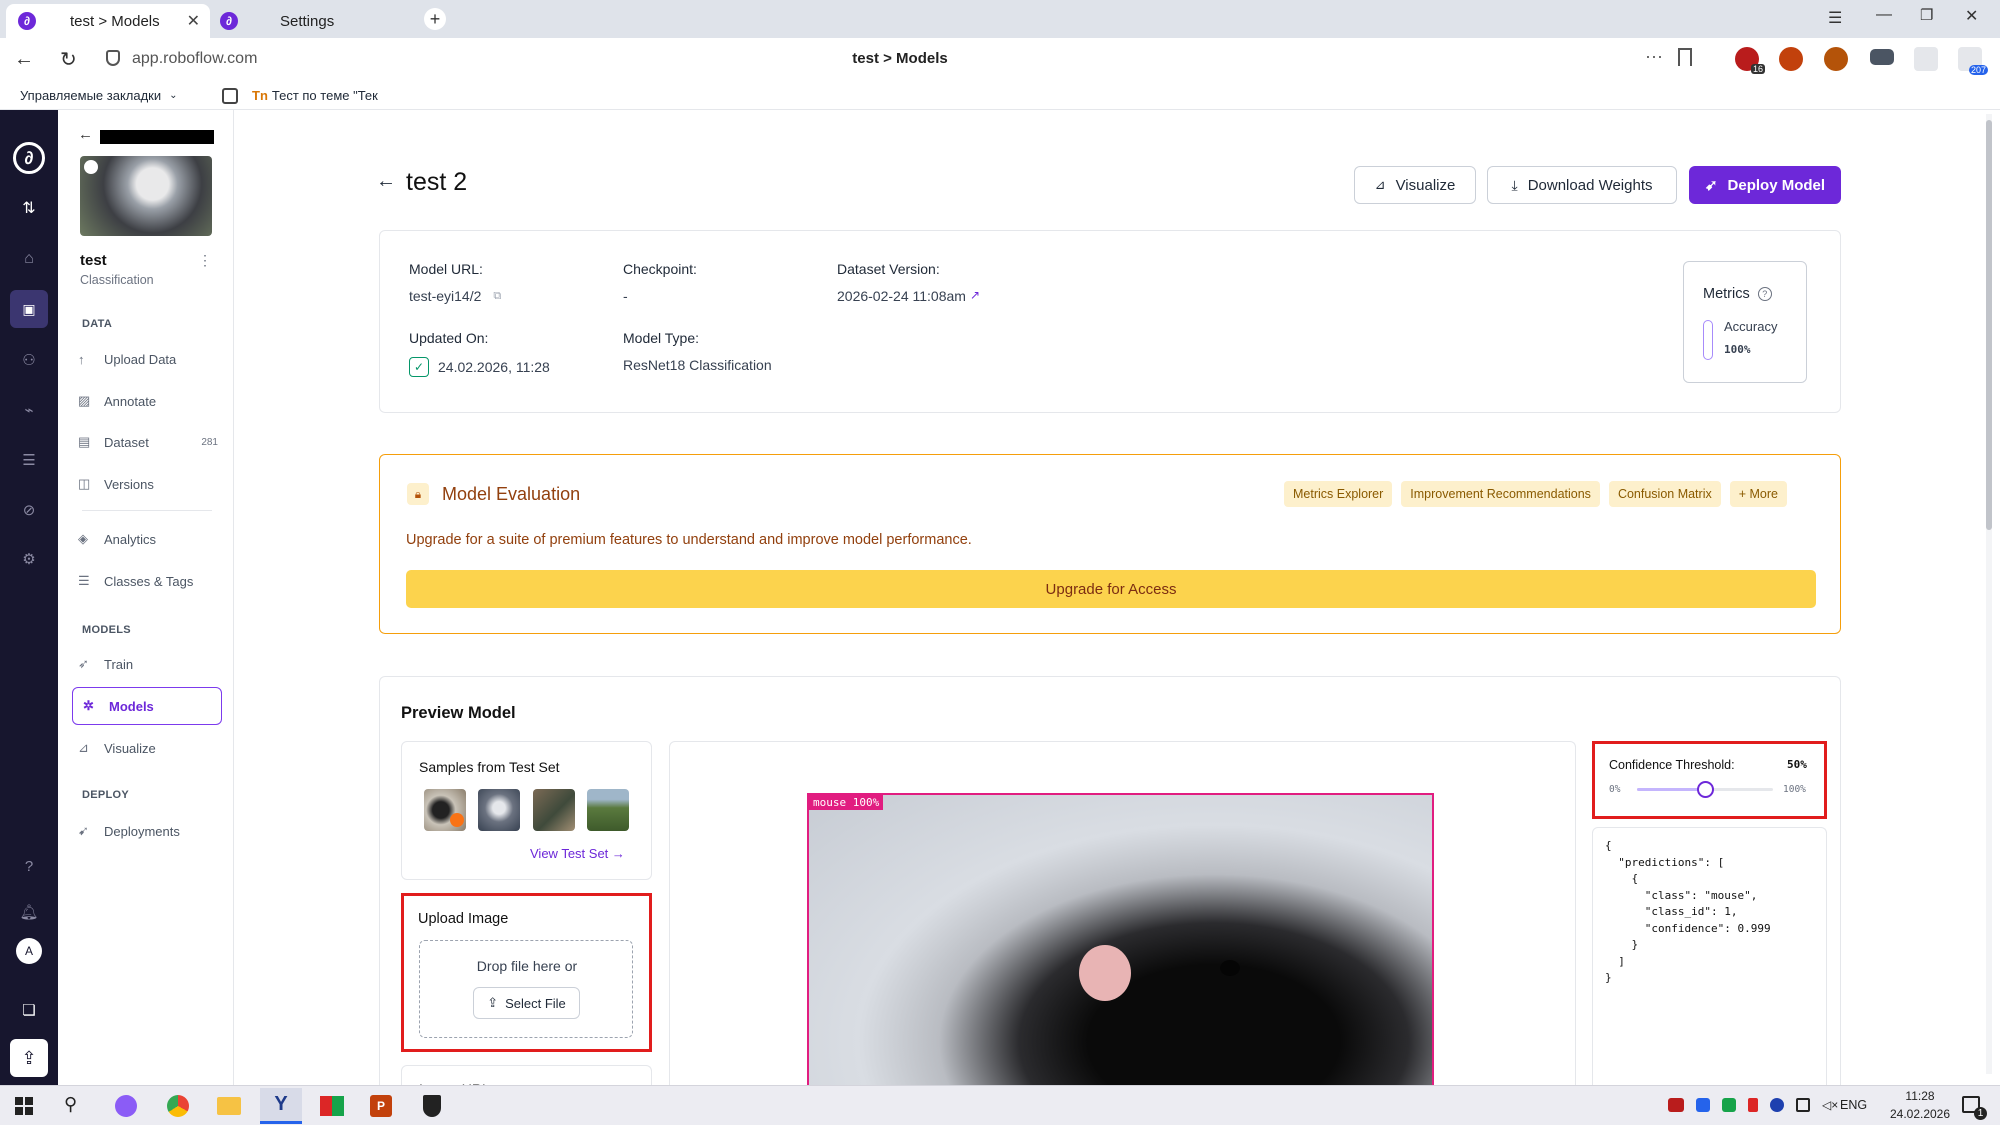 Image resolution: width=2000 pixels, height=1125 pixels. Describe the element at coordinates (1973, 61) in the screenshot. I see `downloads-icon: 207` at that location.